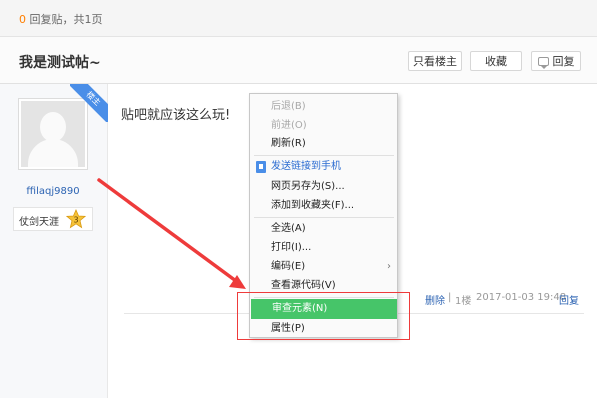  Describe the element at coordinates (261, 167) in the screenshot. I see `phone-icon` at that location.